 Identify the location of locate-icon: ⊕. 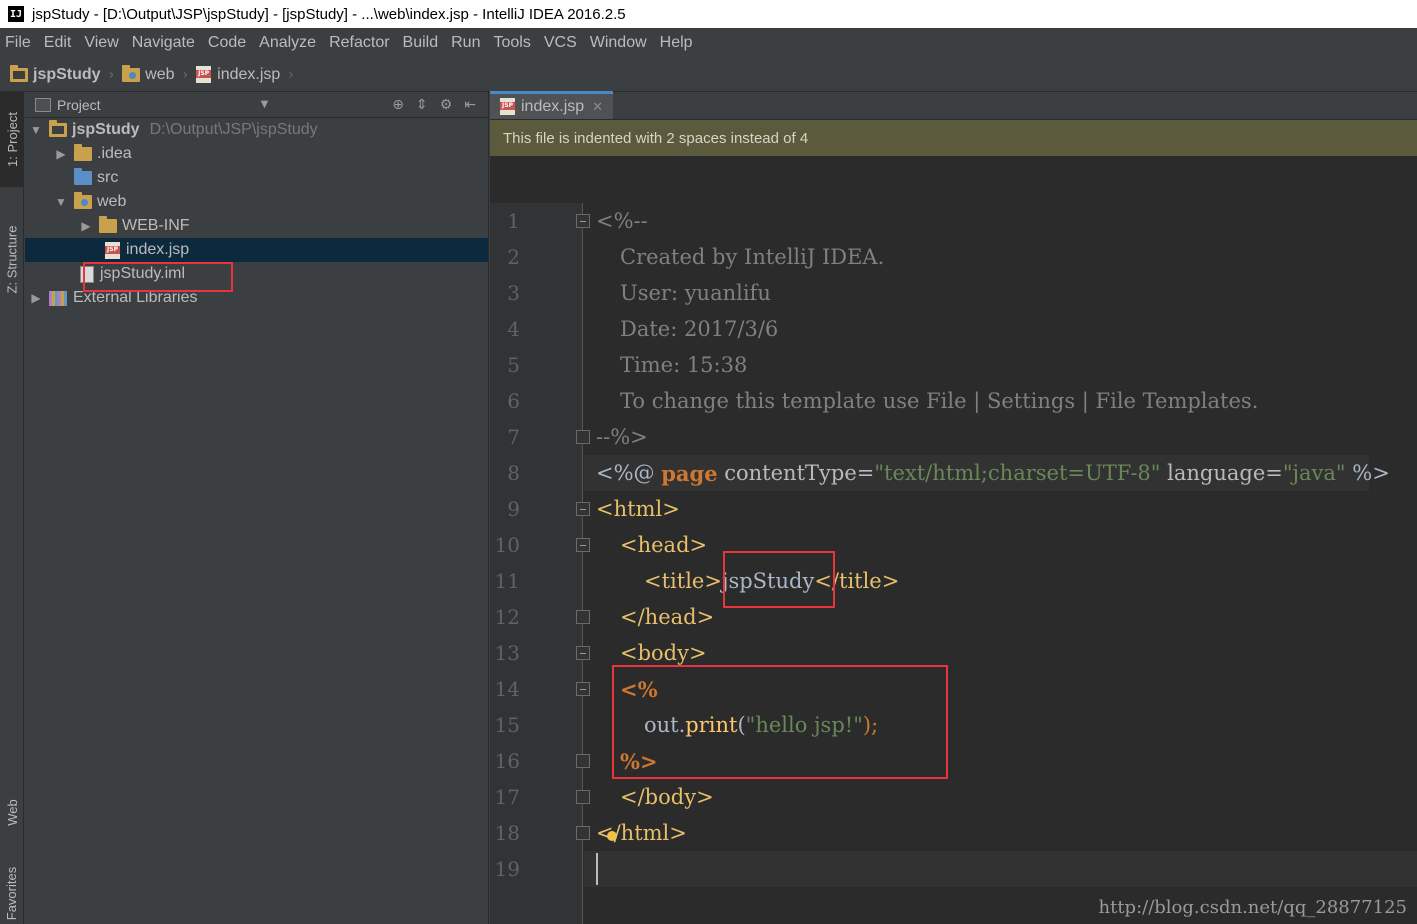
(398, 105).